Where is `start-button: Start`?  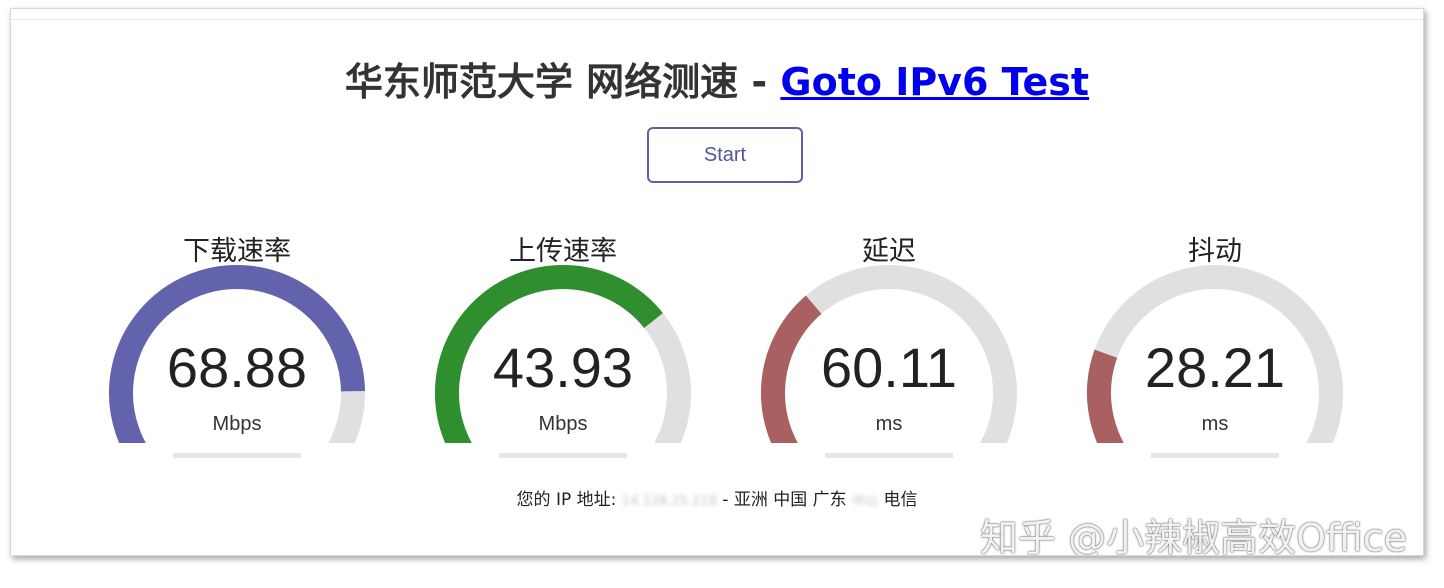 start-button: Start is located at coordinates (725, 155).